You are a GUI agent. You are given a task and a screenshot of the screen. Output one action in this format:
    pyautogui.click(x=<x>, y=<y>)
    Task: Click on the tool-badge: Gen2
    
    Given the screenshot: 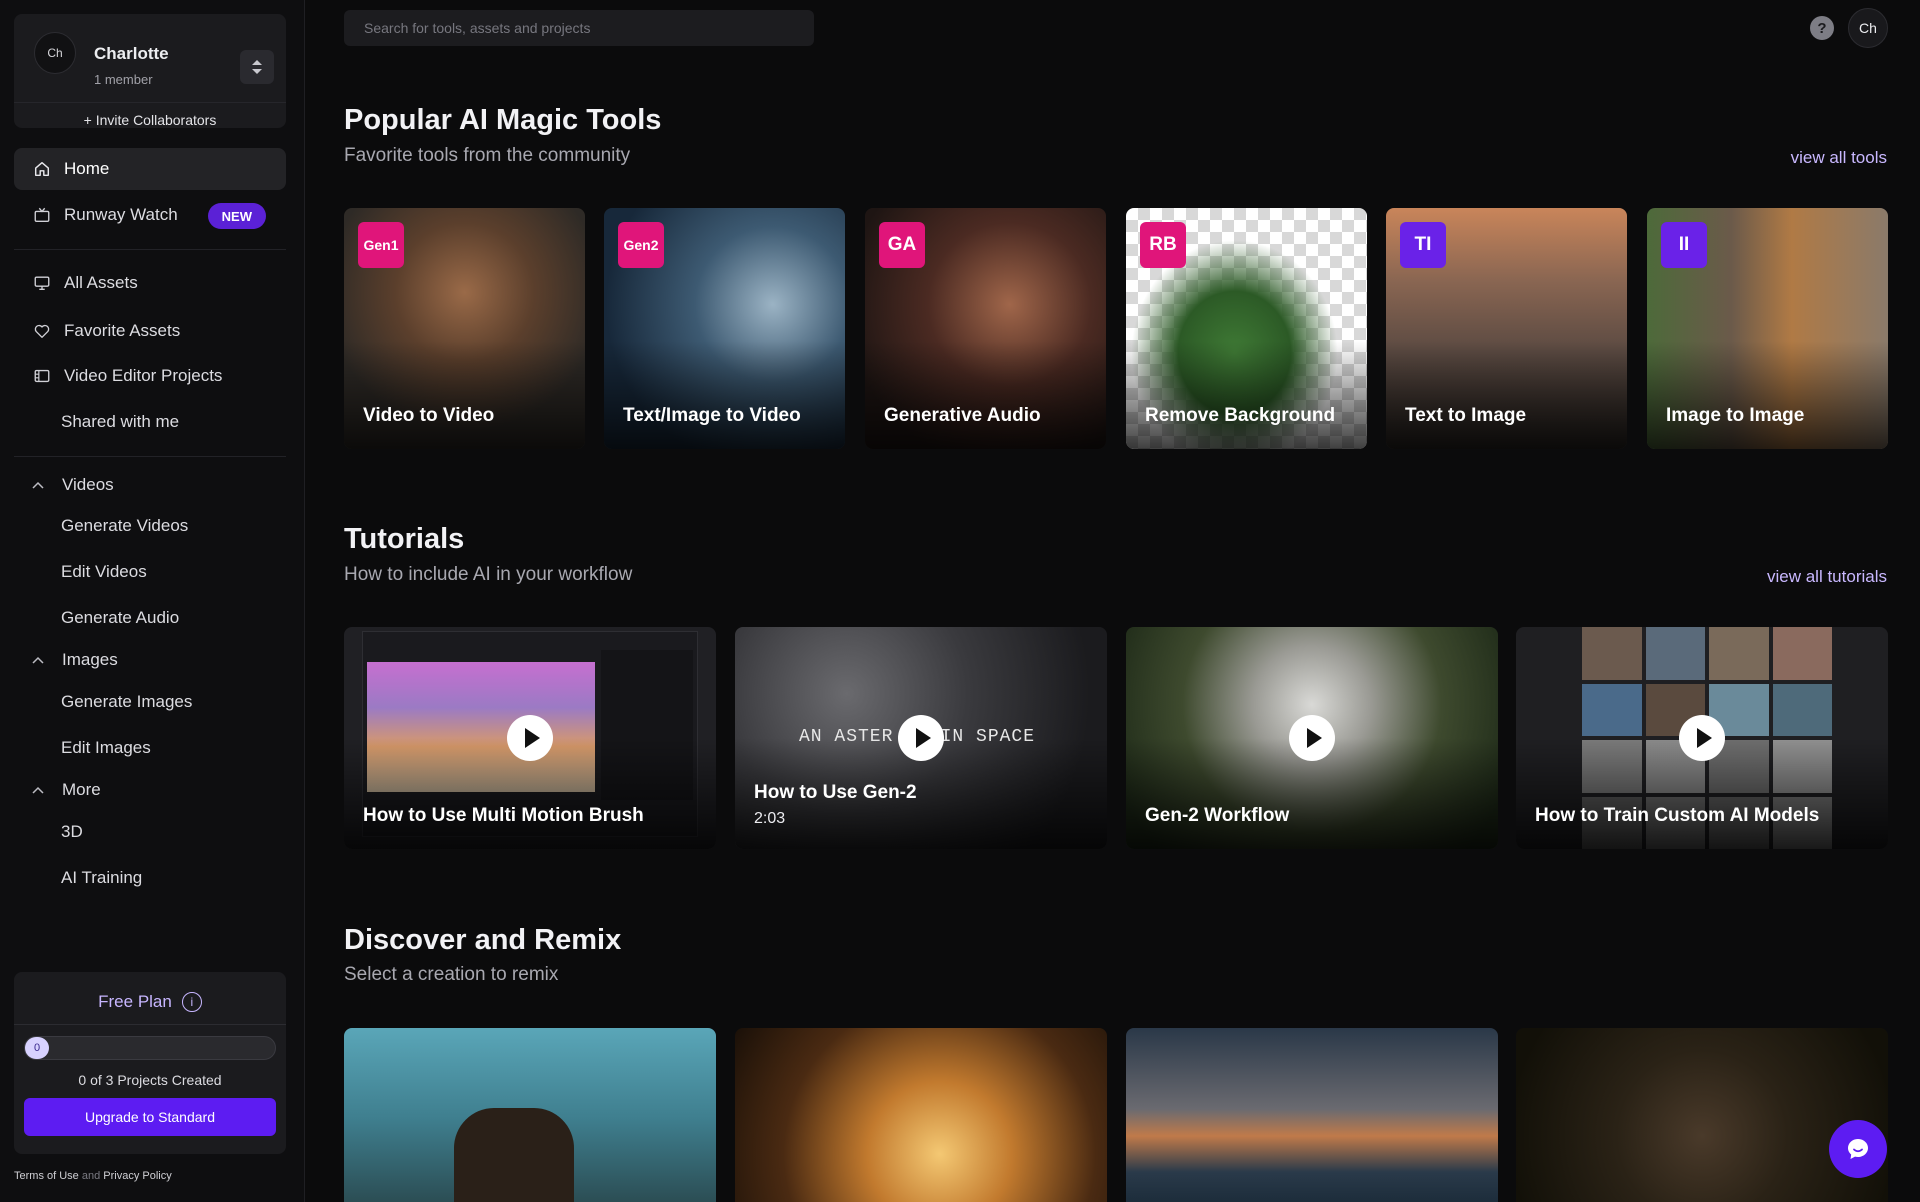 What is the action you would take?
    pyautogui.click(x=641, y=245)
    